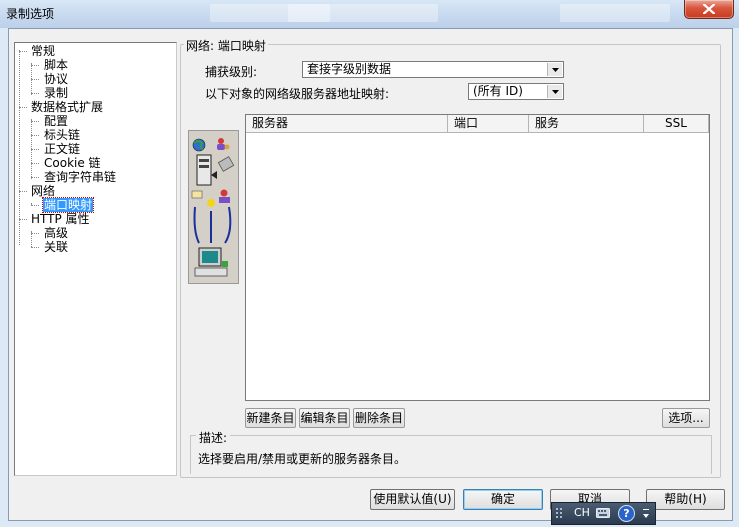  Describe the element at coordinates (56, 121) in the screenshot. I see `tree-item-configuration: 配置` at that location.